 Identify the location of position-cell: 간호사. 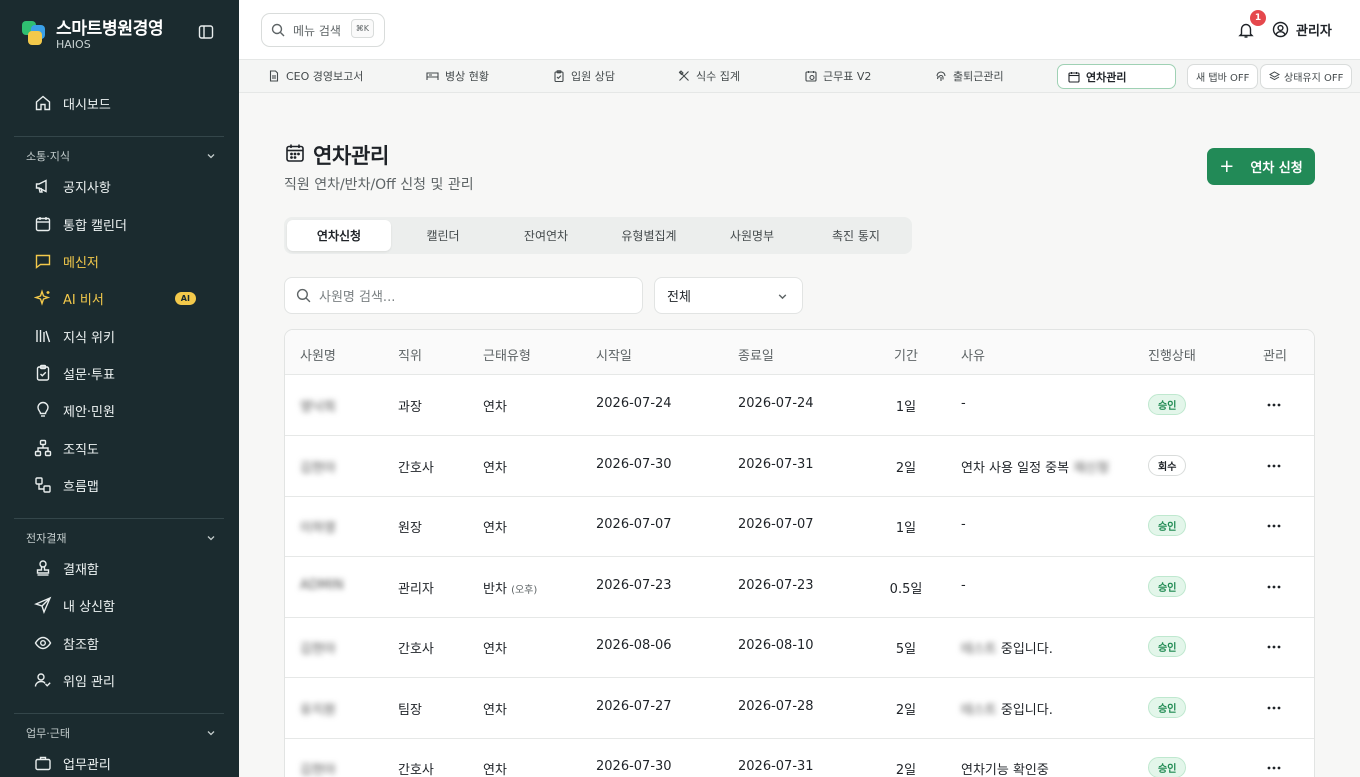
(416, 468).